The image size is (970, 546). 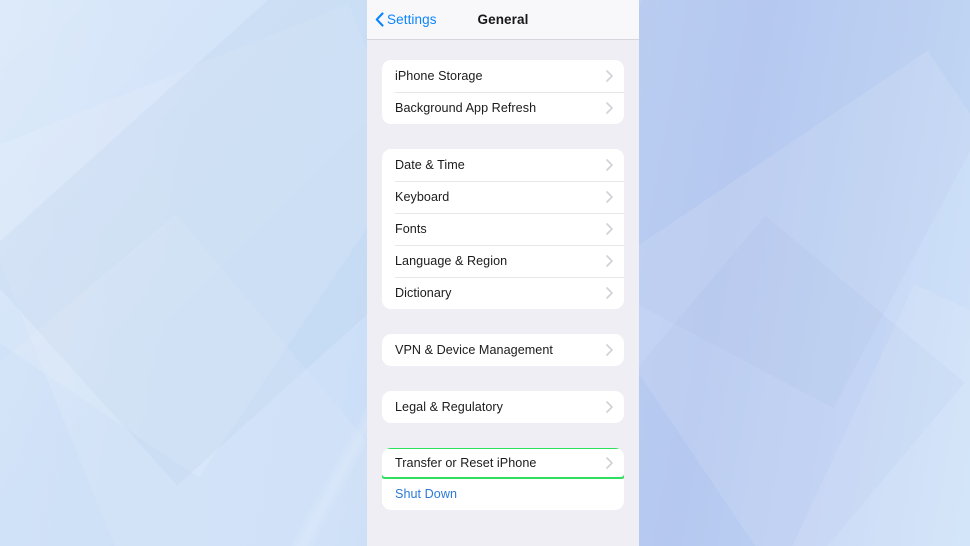 I want to click on settings-row-transfer-or-reset-iphone: Transfer or Reset iPhone, so click(x=503, y=463).